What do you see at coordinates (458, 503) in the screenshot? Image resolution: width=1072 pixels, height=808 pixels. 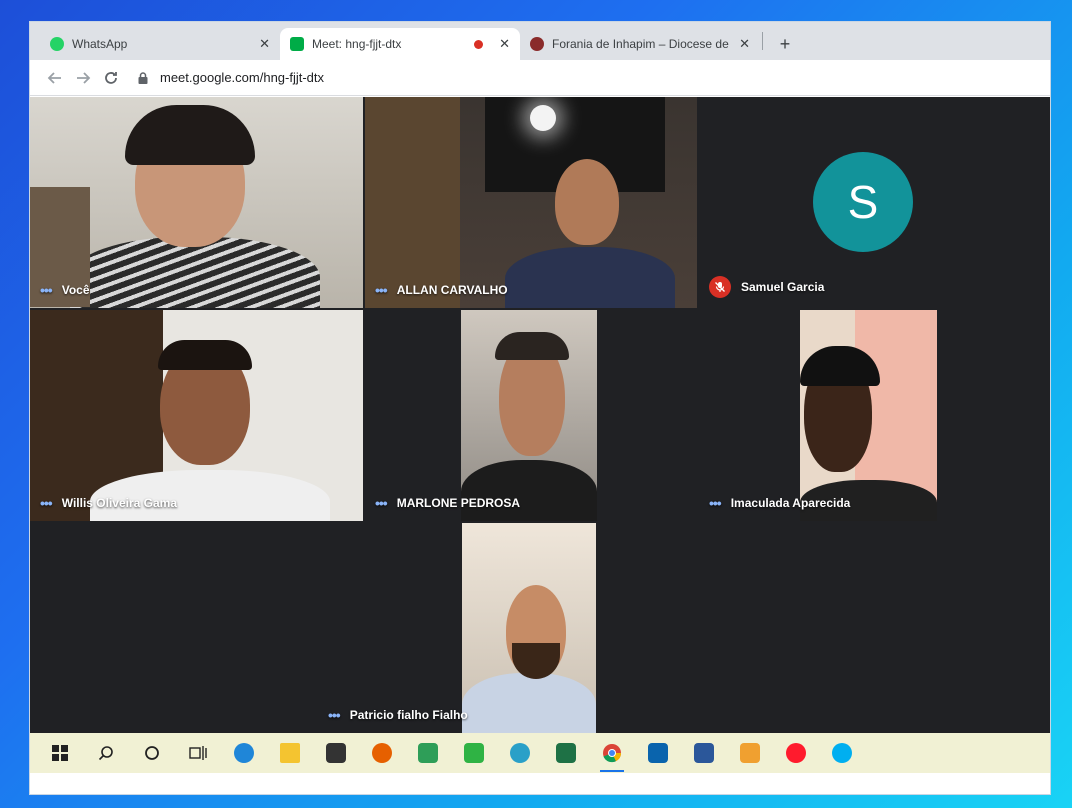 I see `participant-name: MARLONE PEDROSA` at bounding box center [458, 503].